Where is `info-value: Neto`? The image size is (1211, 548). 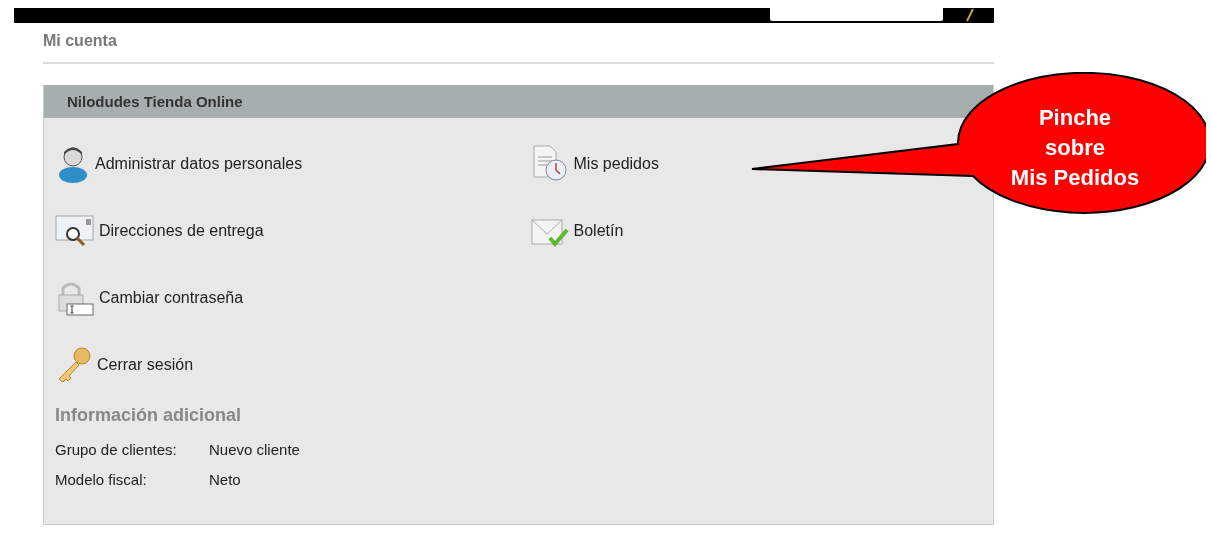
info-value: Neto is located at coordinates (225, 479).